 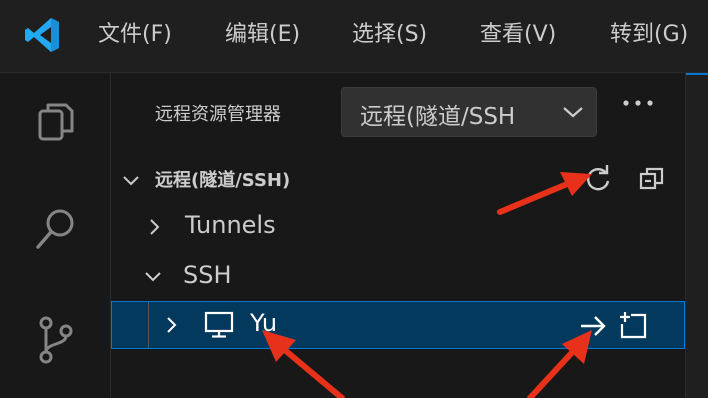 I want to click on search-icon, so click(x=56, y=229).